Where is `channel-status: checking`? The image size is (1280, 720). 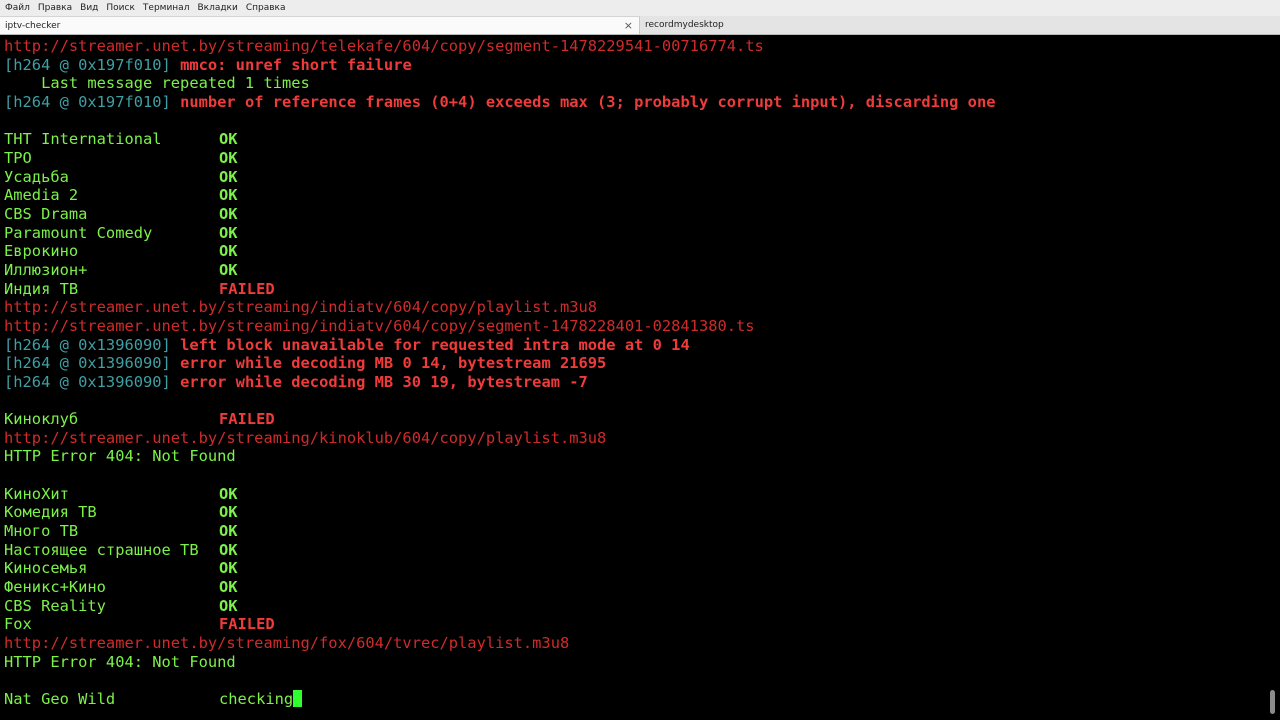 channel-status: checking is located at coordinates (256, 698).